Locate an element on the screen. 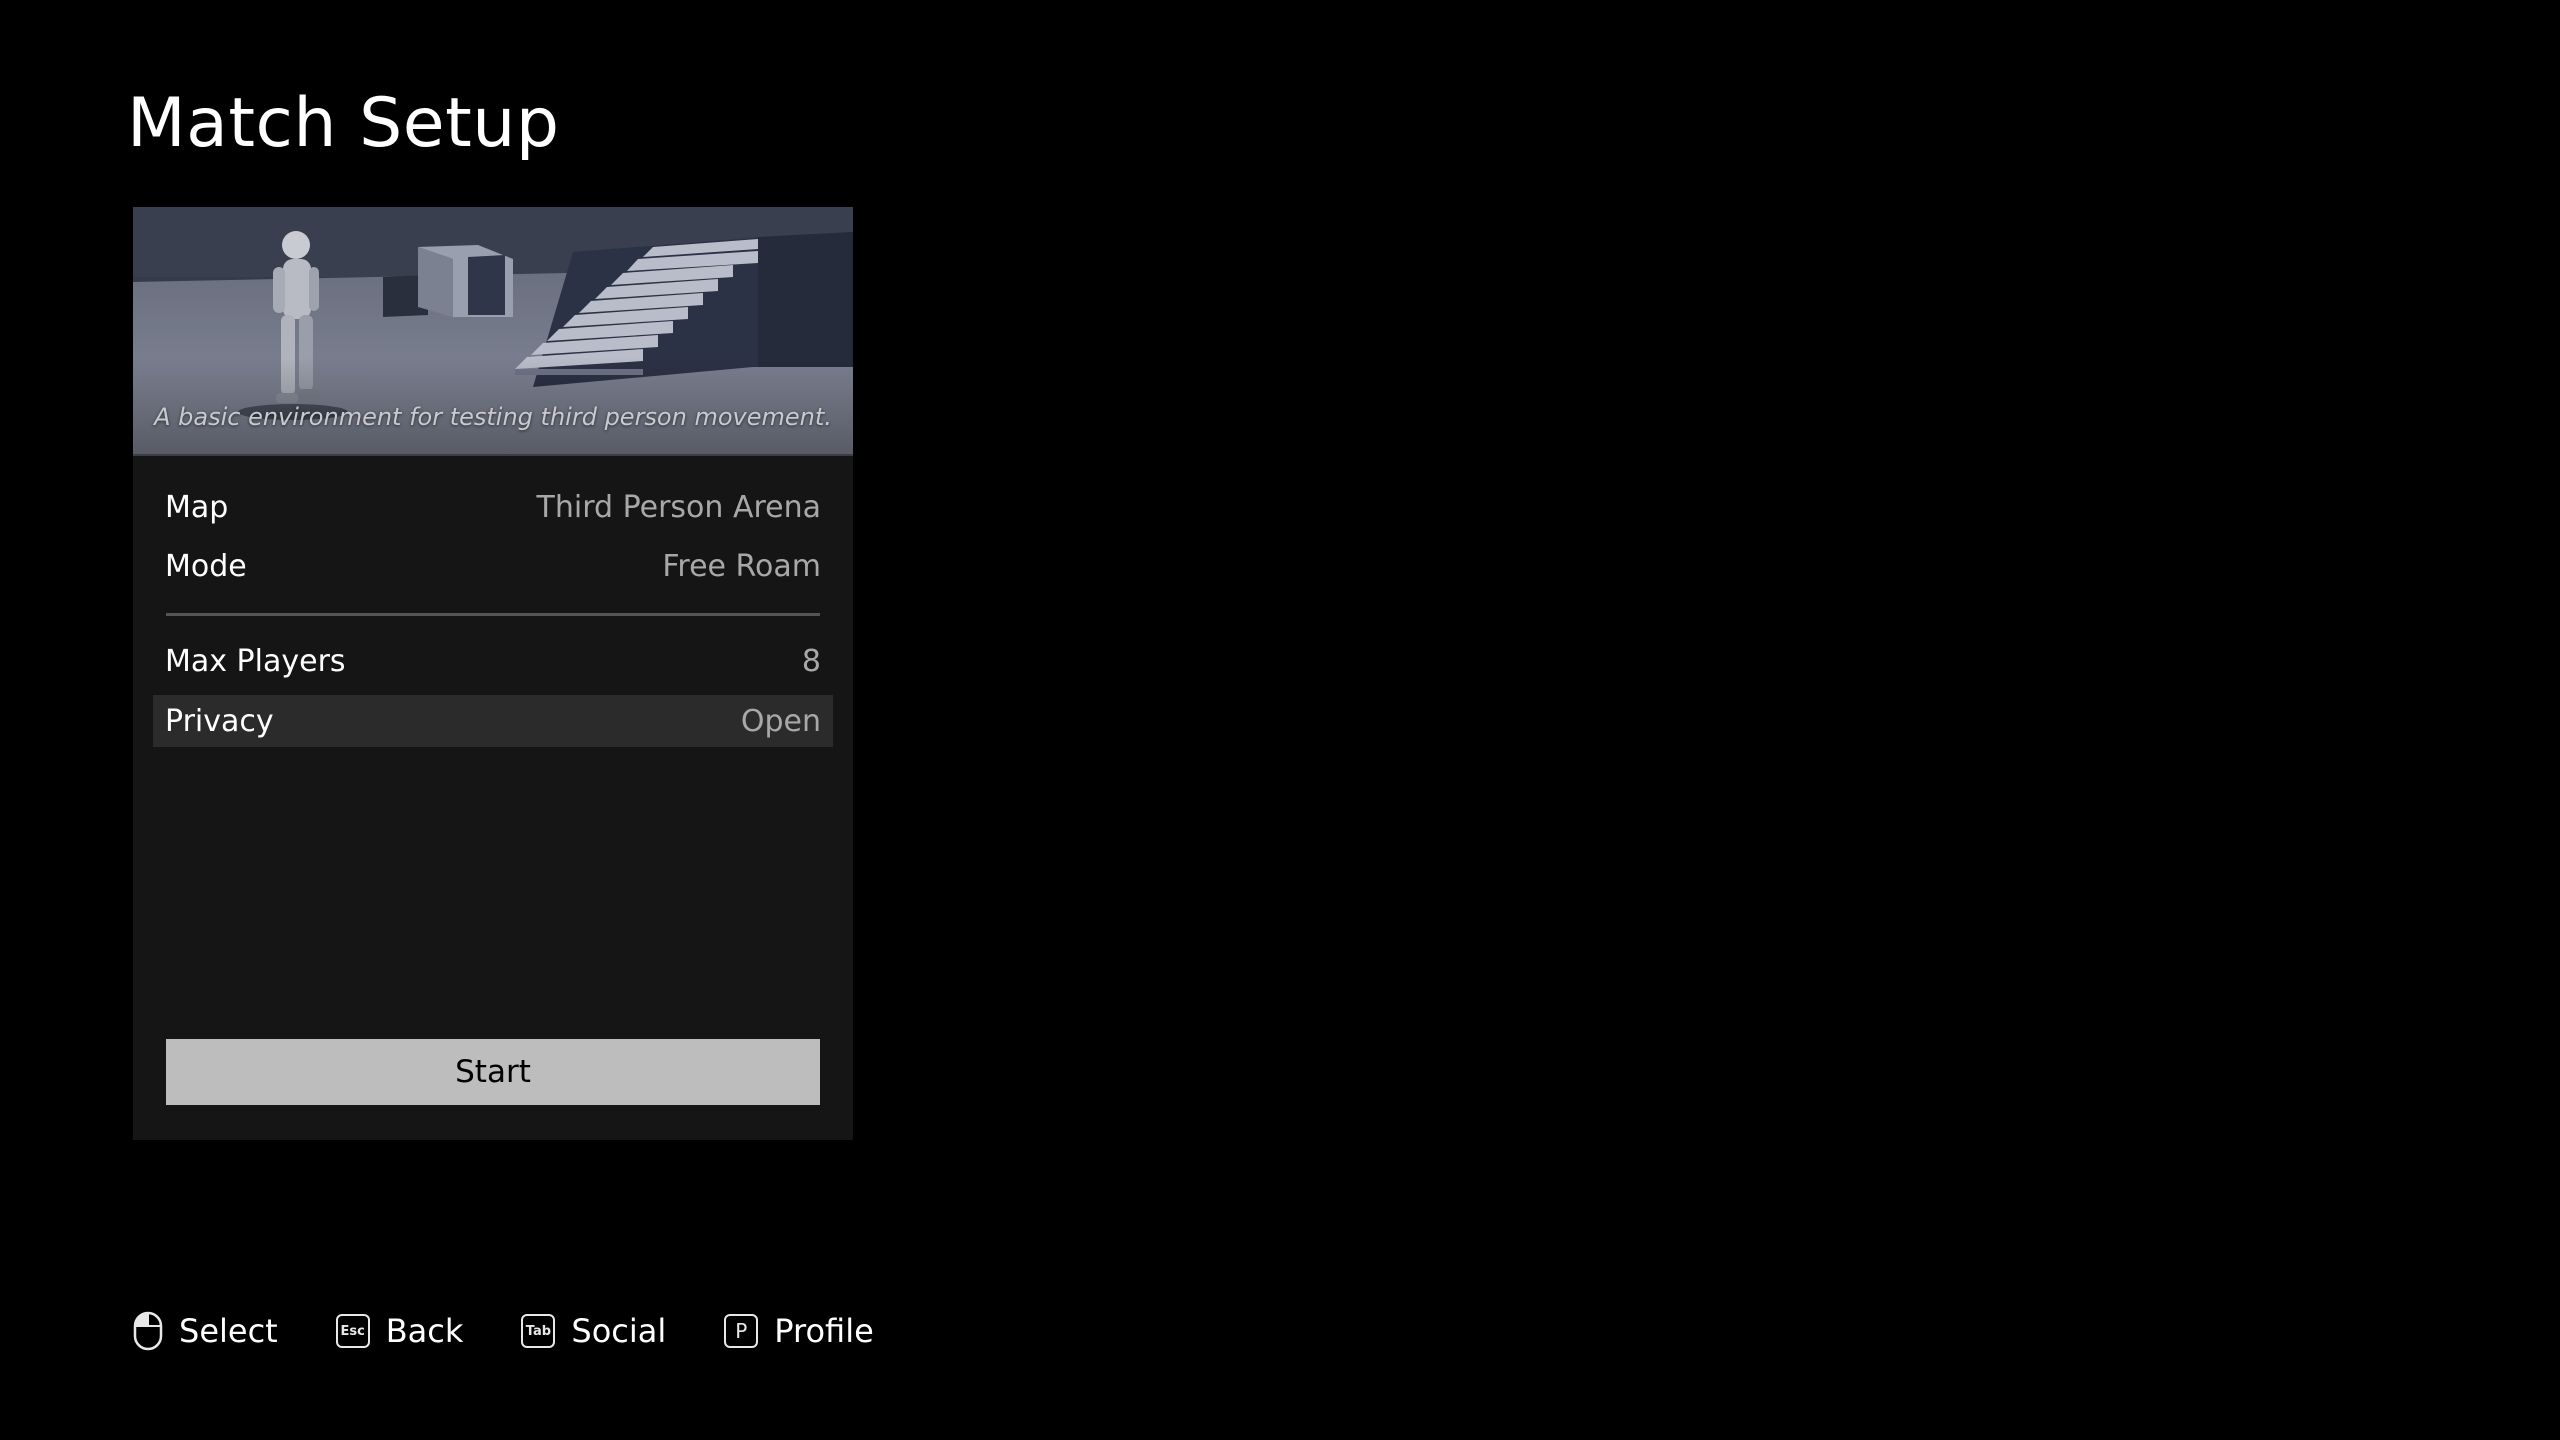 Image resolution: width=2560 pixels, height=1440 pixels. hint-back: Esc Back is located at coordinates (399, 1331).